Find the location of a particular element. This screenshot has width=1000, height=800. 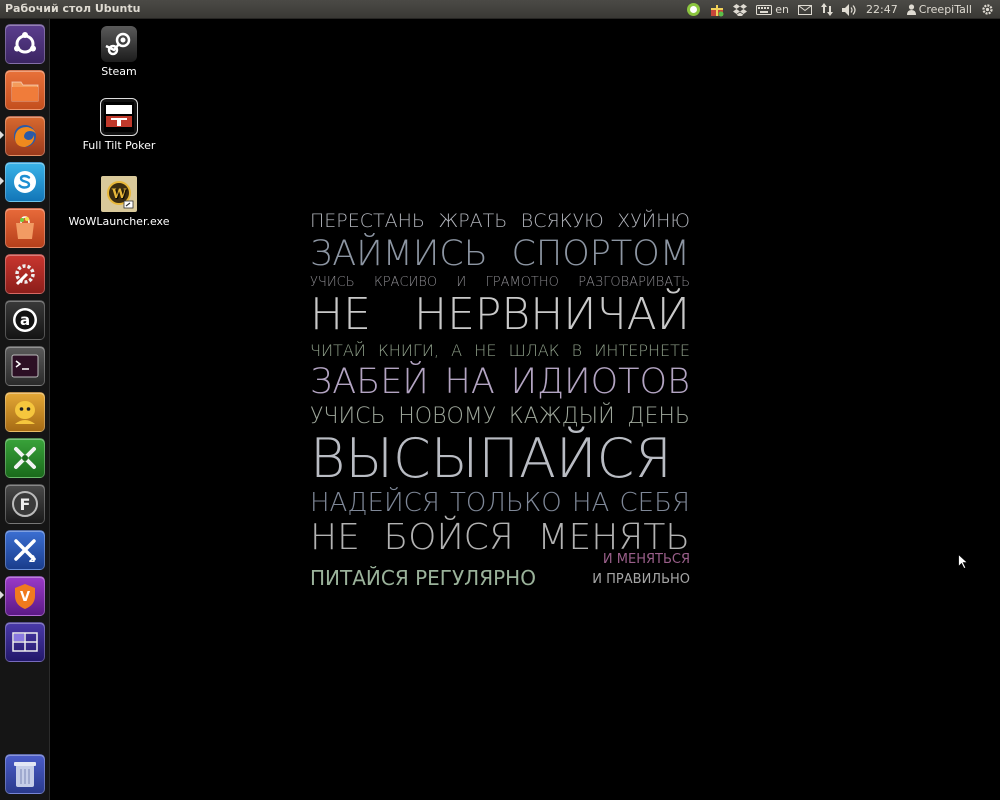

keyboard-layout-indicator: en is located at coordinates (772, 9).